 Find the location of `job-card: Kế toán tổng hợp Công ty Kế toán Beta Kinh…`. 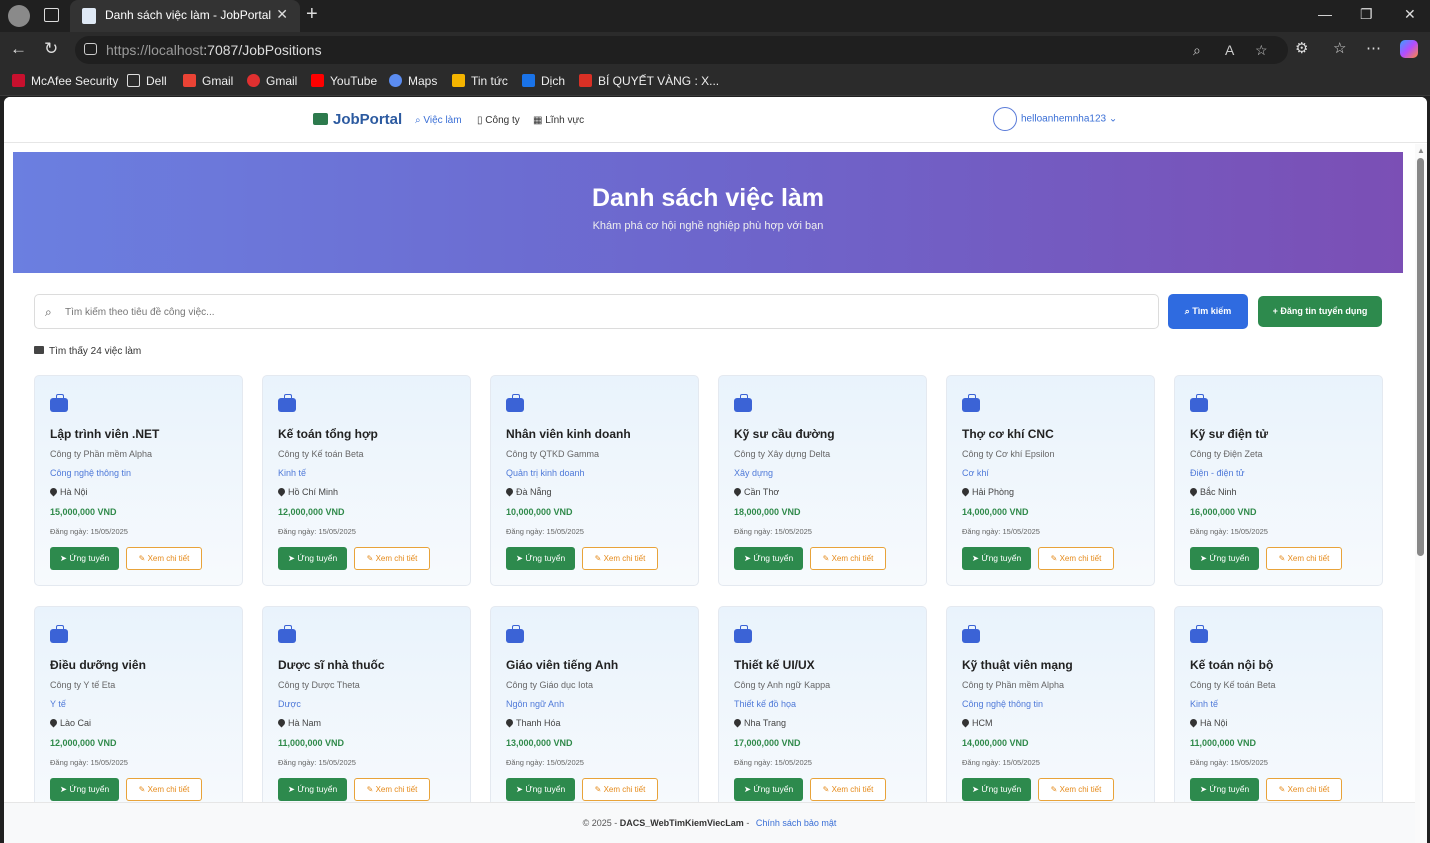

job-card: Kế toán tổng hợp Công ty Kế toán Beta Kinh… is located at coordinates (366, 480).